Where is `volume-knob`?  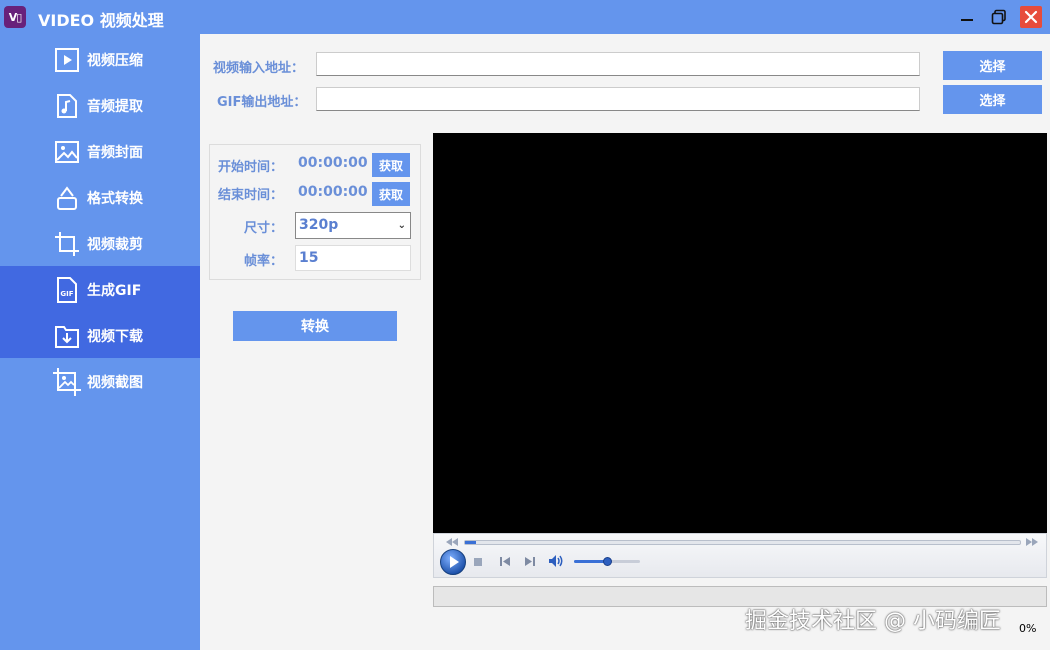
volume-knob is located at coordinates (607, 561).